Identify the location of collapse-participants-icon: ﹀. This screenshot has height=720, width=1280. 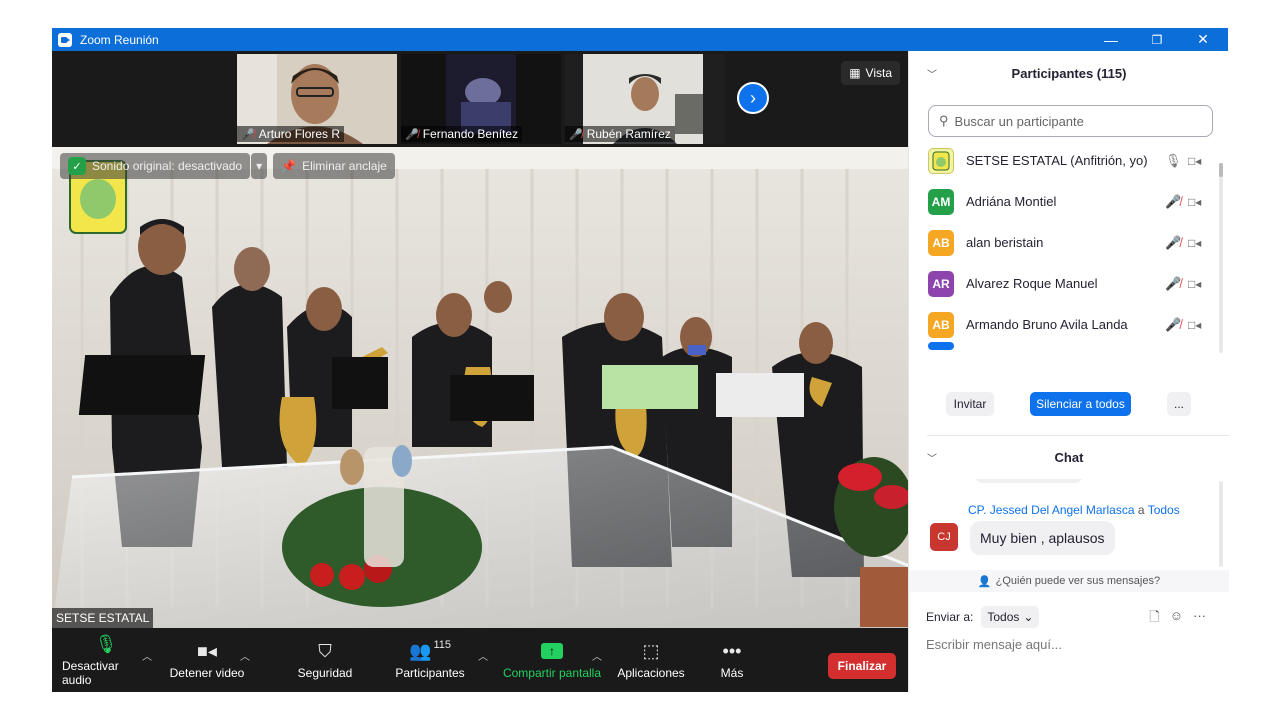
(932, 73).